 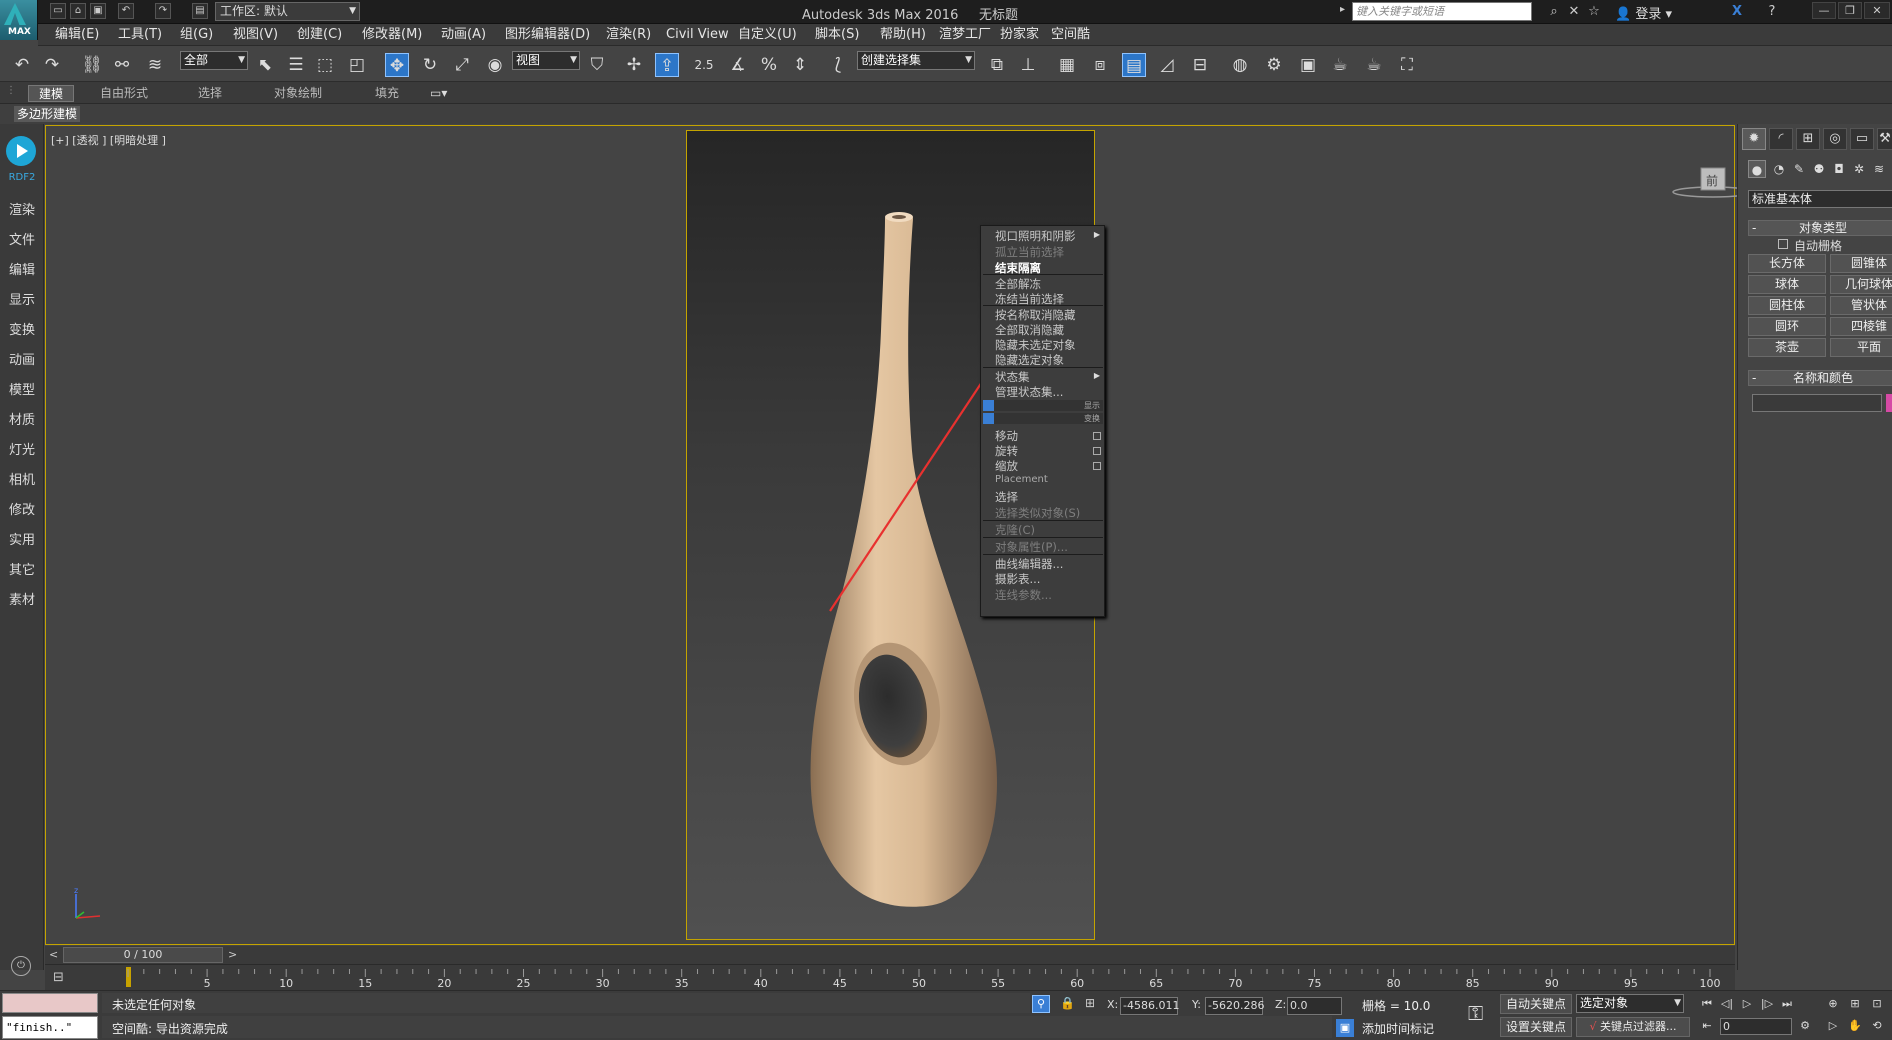 What do you see at coordinates (1835, 139) in the screenshot?
I see `motion-tab-icon: ◎` at bounding box center [1835, 139].